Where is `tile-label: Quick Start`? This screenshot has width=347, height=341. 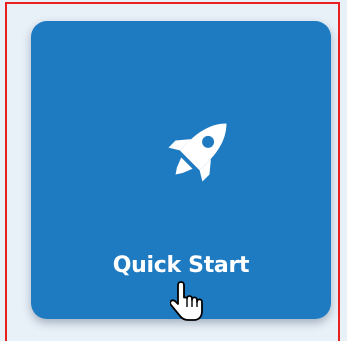 tile-label: Quick Start is located at coordinates (181, 265).